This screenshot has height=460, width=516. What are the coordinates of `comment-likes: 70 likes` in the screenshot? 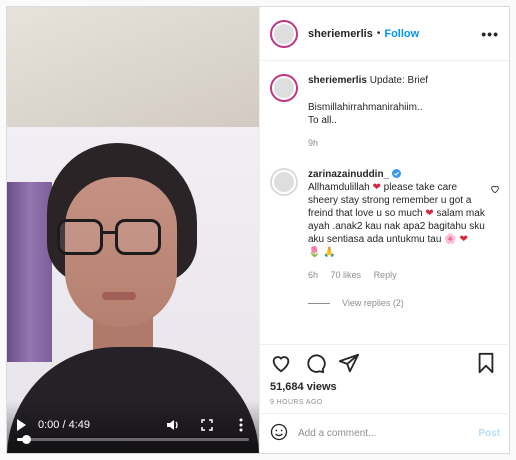 It's located at (346, 275).